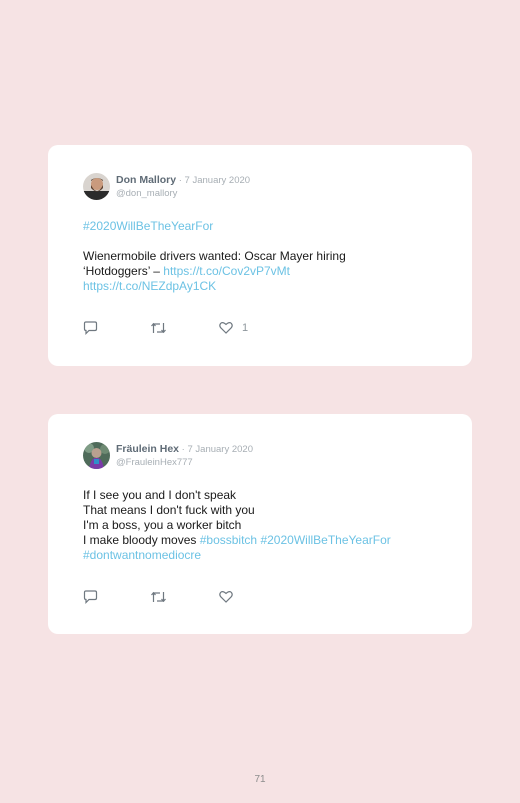 Image resolution: width=520 pixels, height=803 pixels. I want to click on url-link: https://t.co/NEZdpAy1CK, so click(214, 286).